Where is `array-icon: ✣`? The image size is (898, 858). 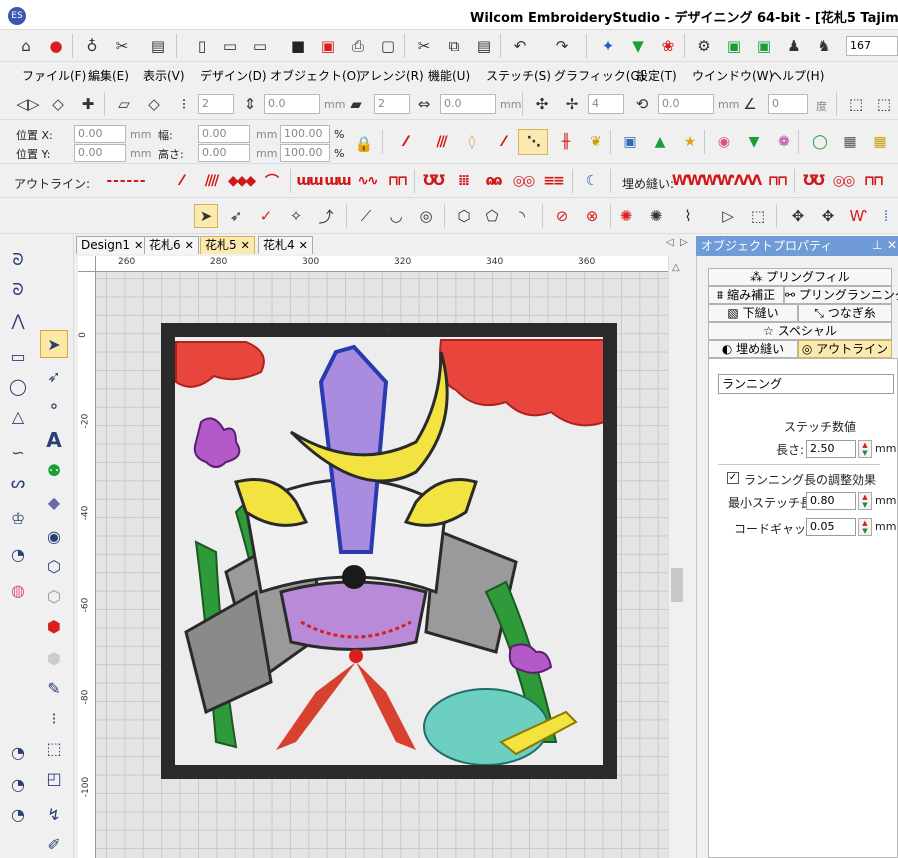
array-icon: ✣ is located at coordinates (542, 104).